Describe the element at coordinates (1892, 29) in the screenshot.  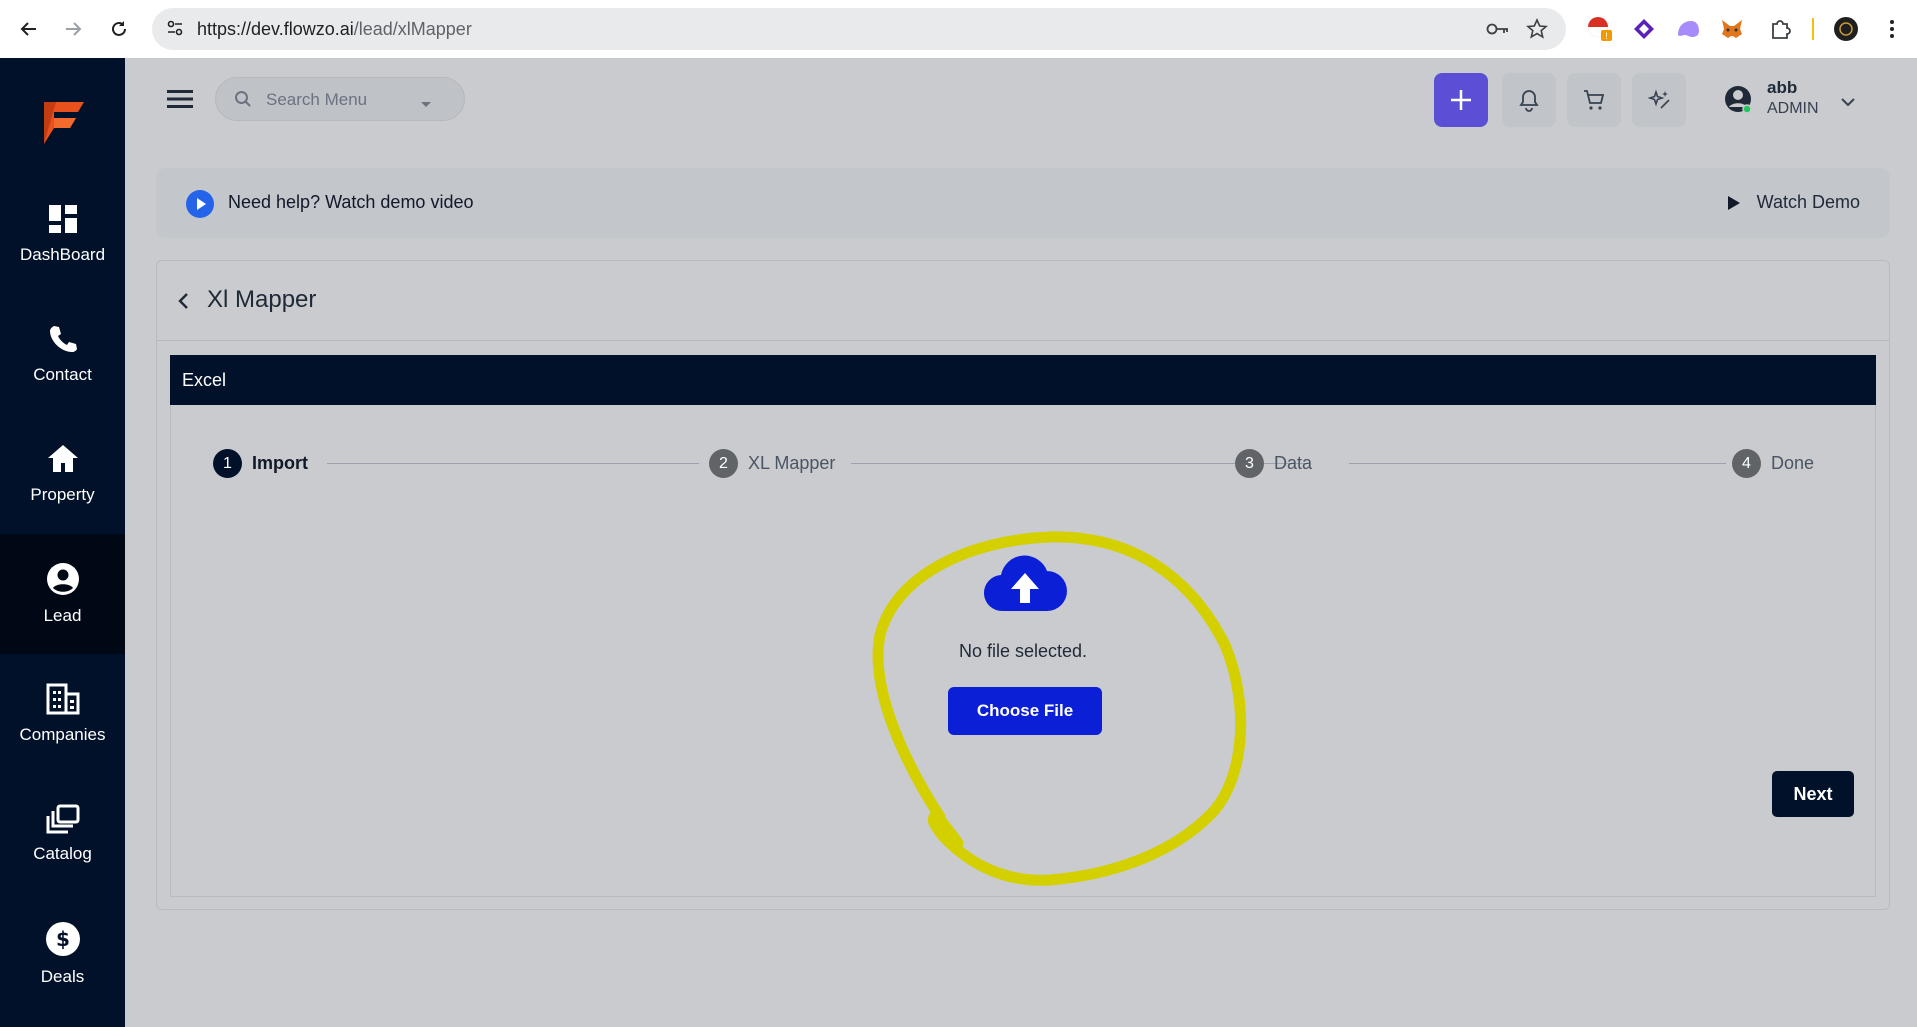
I see `browser-menu-icon` at that location.